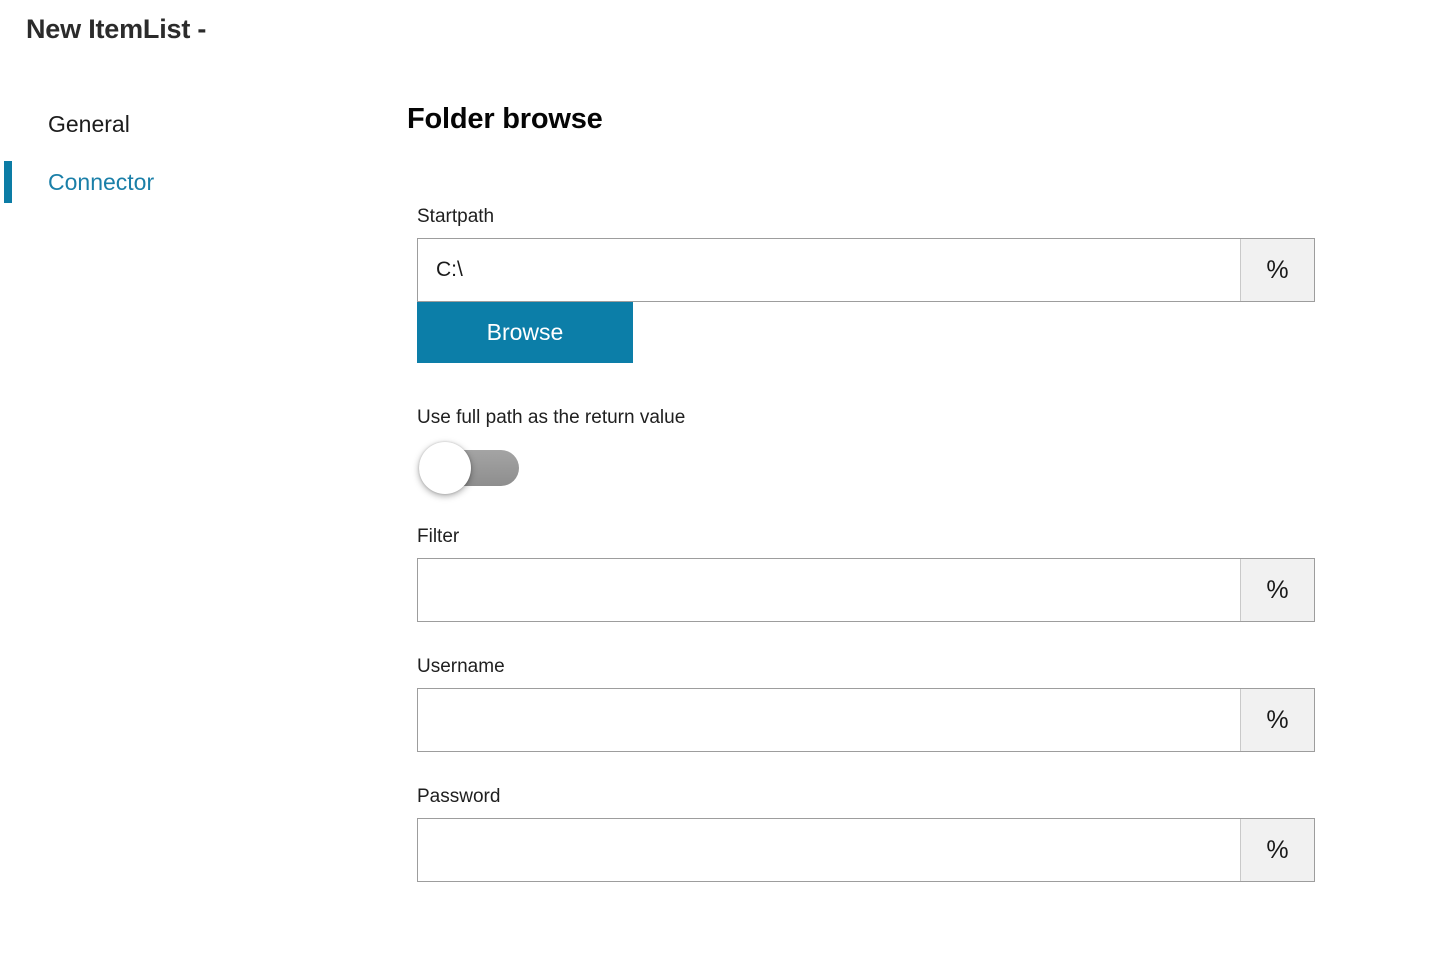 The height and width of the screenshot is (978, 1452). I want to click on field-group-password: Password %, so click(872, 833).